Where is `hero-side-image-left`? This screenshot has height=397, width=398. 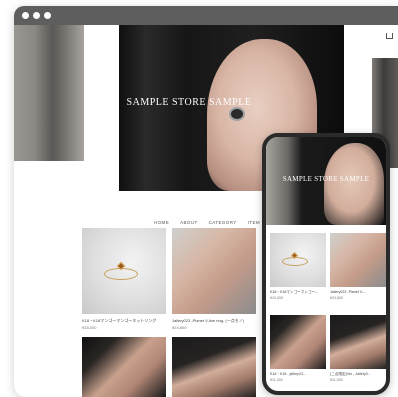
hero-side-image-left is located at coordinates (49, 93).